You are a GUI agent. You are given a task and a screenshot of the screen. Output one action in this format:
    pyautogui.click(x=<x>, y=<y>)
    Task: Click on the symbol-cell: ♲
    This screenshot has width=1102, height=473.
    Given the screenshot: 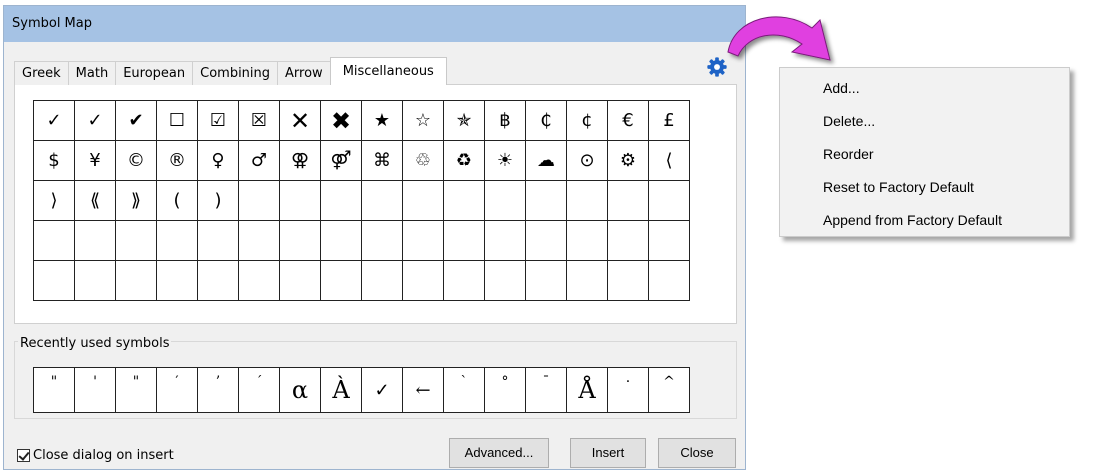 What is the action you would take?
    pyautogui.click(x=423, y=160)
    